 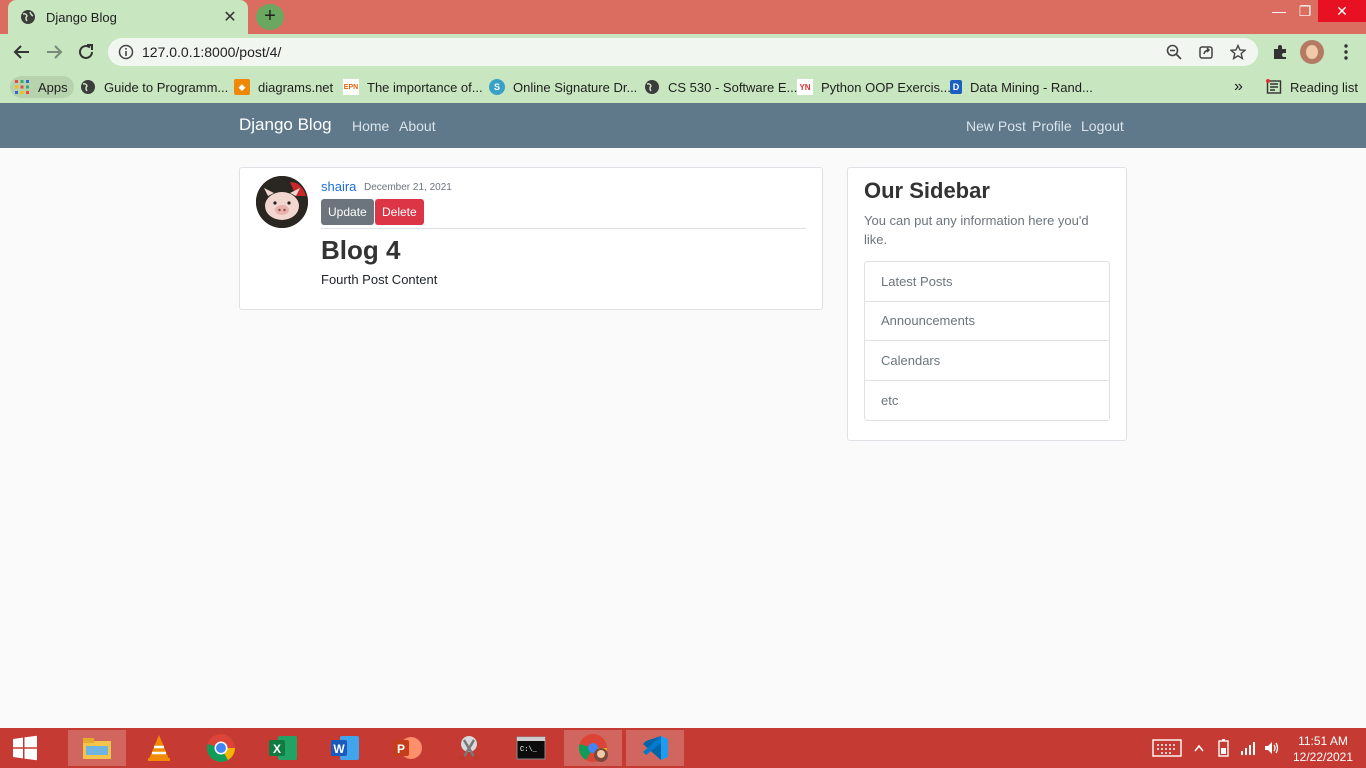 What do you see at coordinates (1272, 748) in the screenshot?
I see `volume-icon` at bounding box center [1272, 748].